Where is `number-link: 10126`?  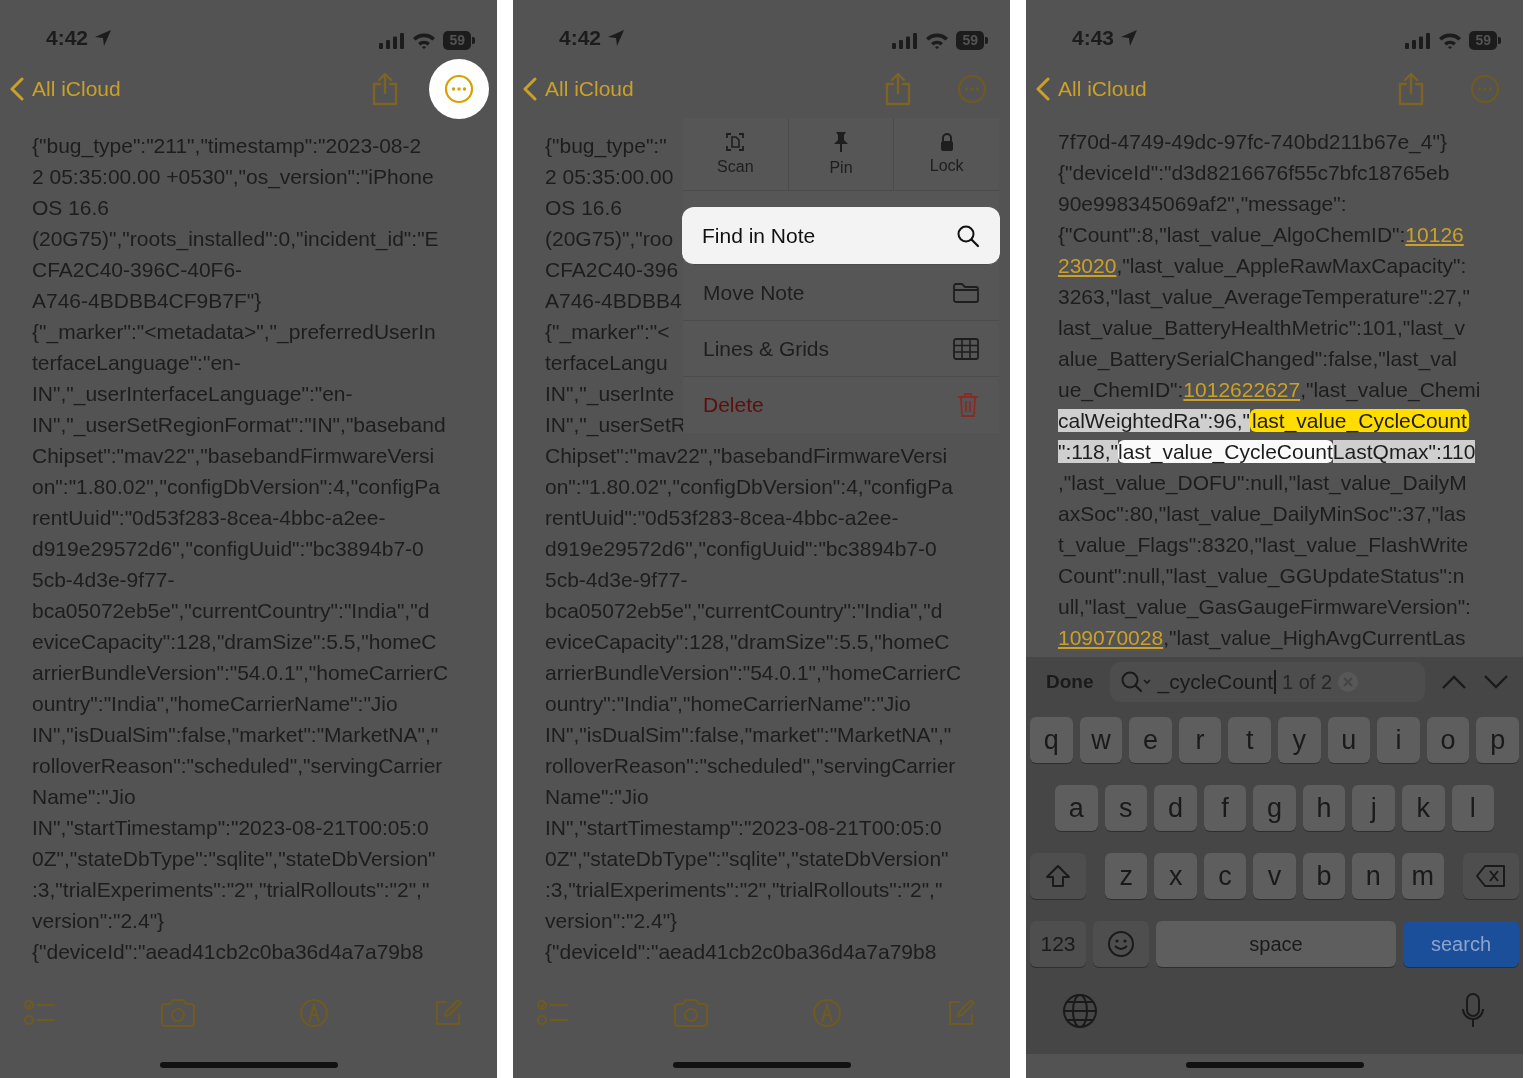 number-link: 10126 is located at coordinates (1434, 234).